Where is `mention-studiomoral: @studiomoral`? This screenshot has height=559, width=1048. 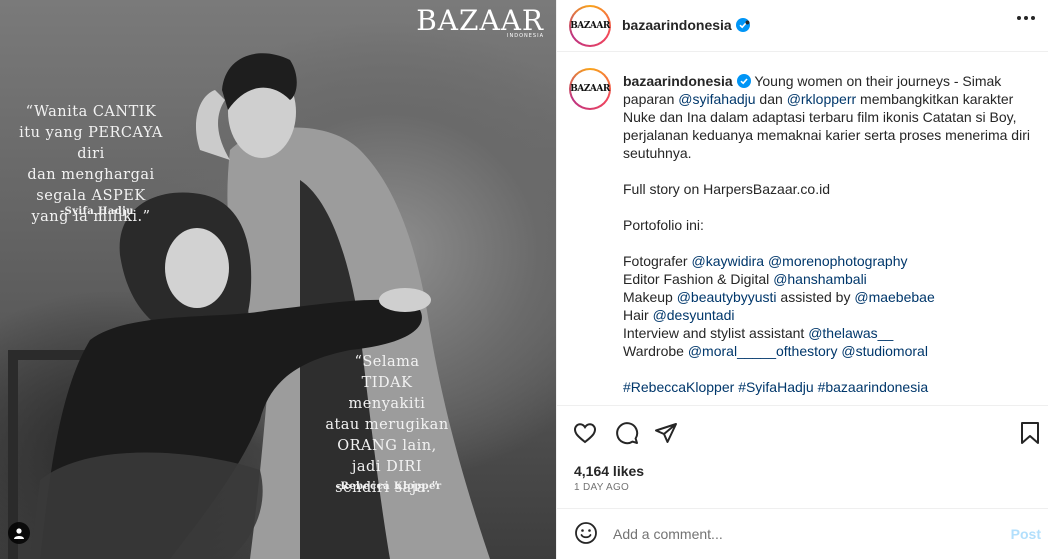
mention-studiomoral: @studiomoral is located at coordinates (884, 351).